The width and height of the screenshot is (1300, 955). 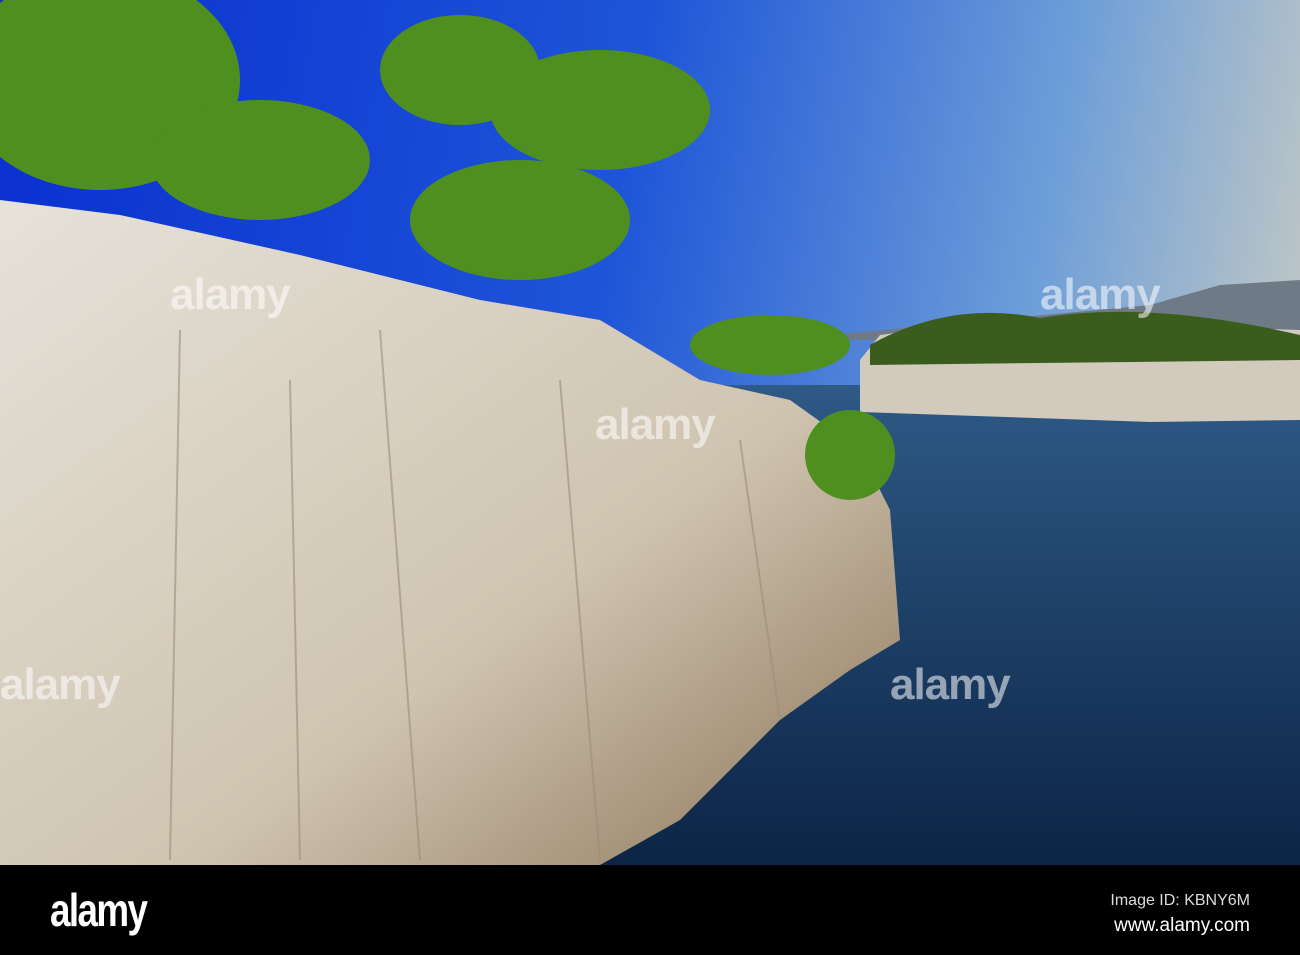 I want to click on image-id: Image ID: KBNY6M, so click(x=1180, y=900).